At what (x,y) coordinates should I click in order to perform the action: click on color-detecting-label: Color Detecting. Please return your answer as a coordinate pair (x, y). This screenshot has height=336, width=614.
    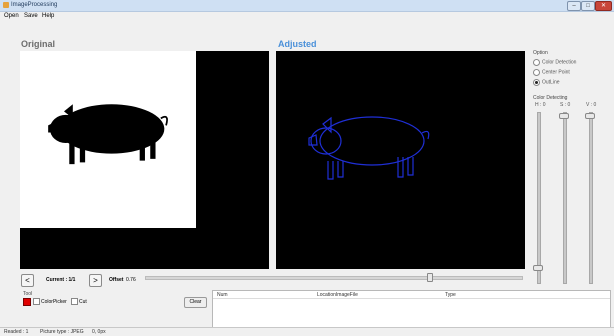
    Looking at the image, I should click on (550, 98).